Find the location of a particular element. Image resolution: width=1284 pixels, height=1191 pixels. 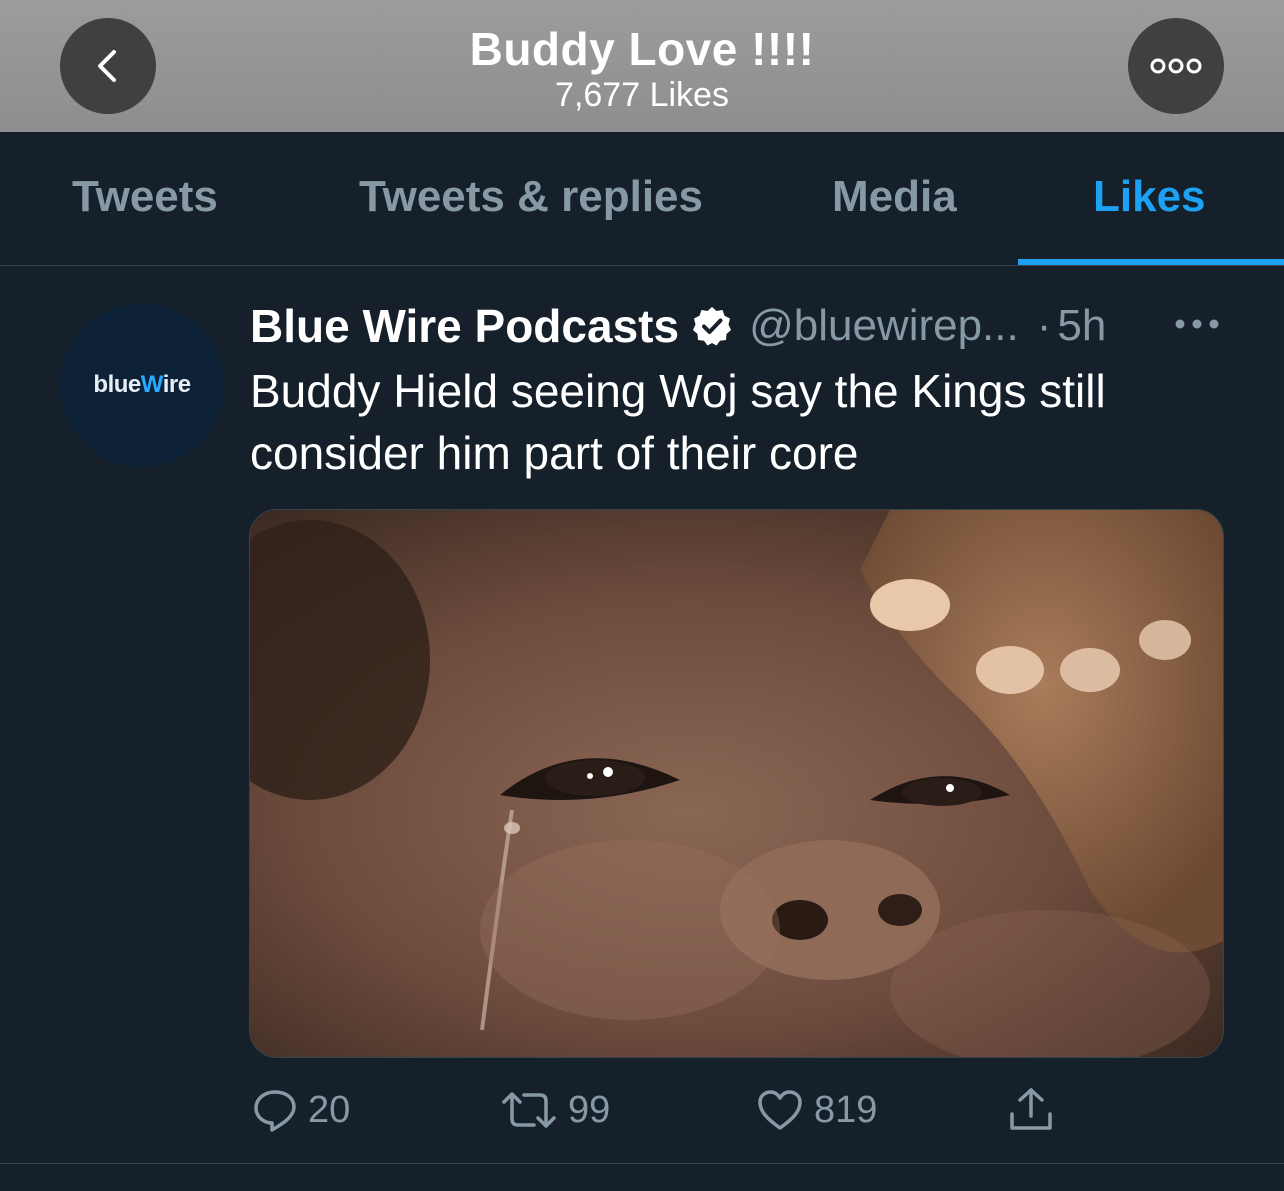

tab-tweets-replies: Tweets & replies is located at coordinates (531, 197).